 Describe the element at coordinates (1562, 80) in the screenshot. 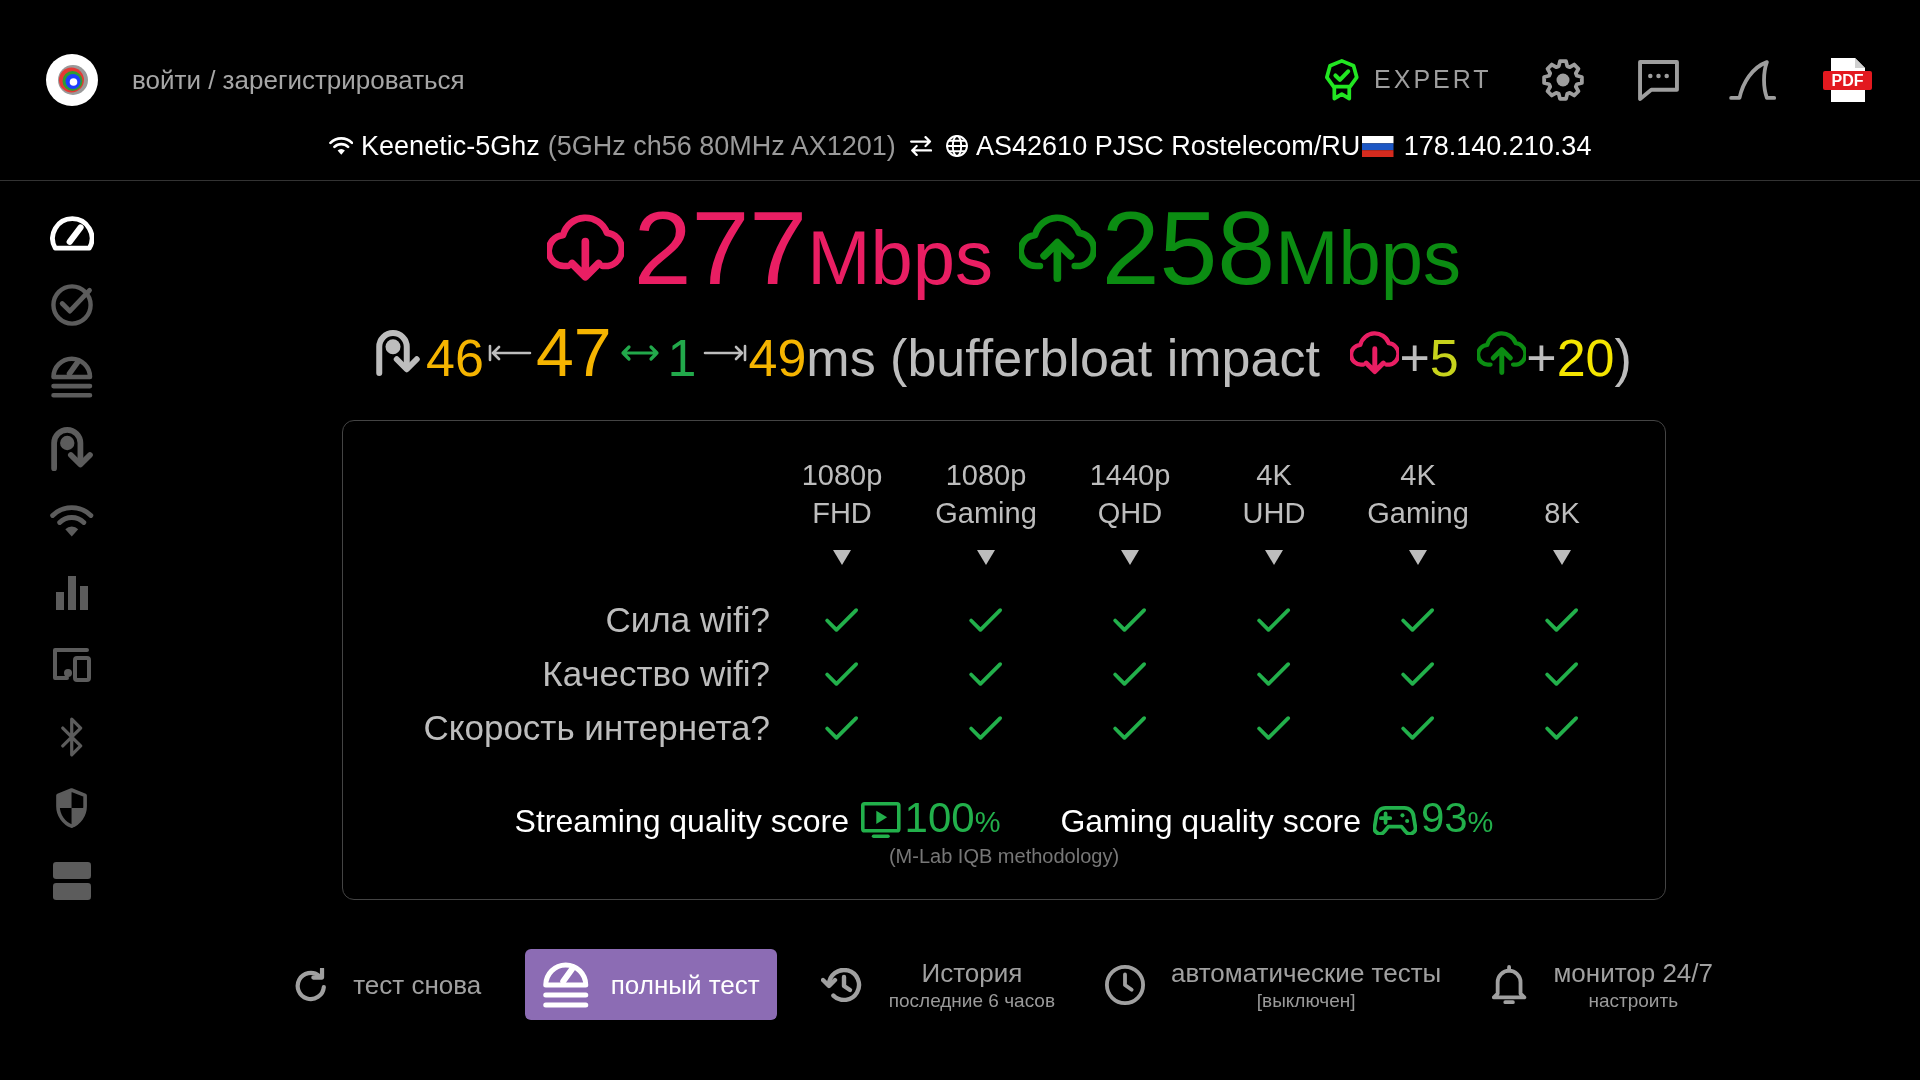

I see `settings-icon` at that location.